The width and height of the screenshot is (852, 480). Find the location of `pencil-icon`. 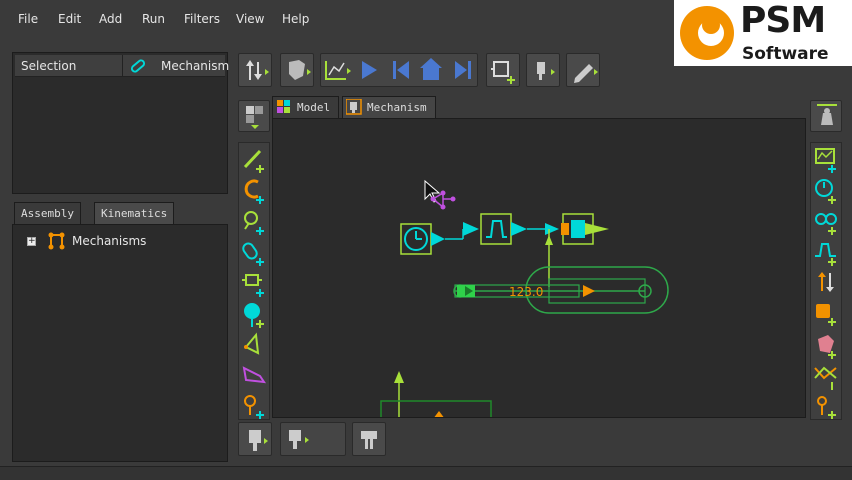

pencil-icon is located at coordinates (586, 73).